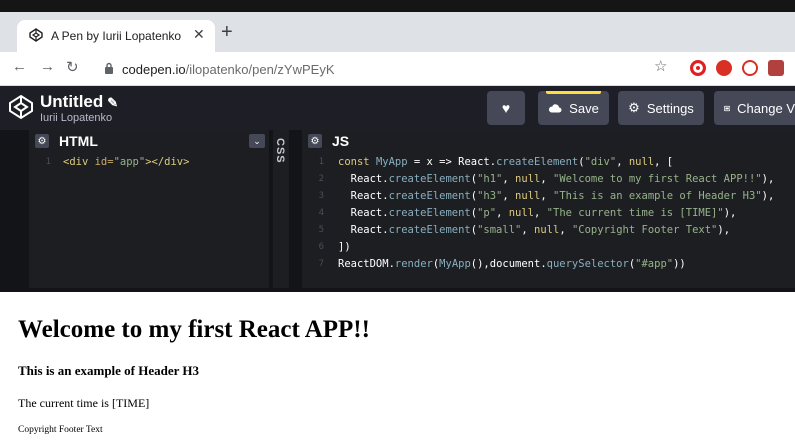 Image resolution: width=795 pixels, height=440 pixels. What do you see at coordinates (79, 162) in the screenshot?
I see `html-tag-open: <div` at bounding box center [79, 162].